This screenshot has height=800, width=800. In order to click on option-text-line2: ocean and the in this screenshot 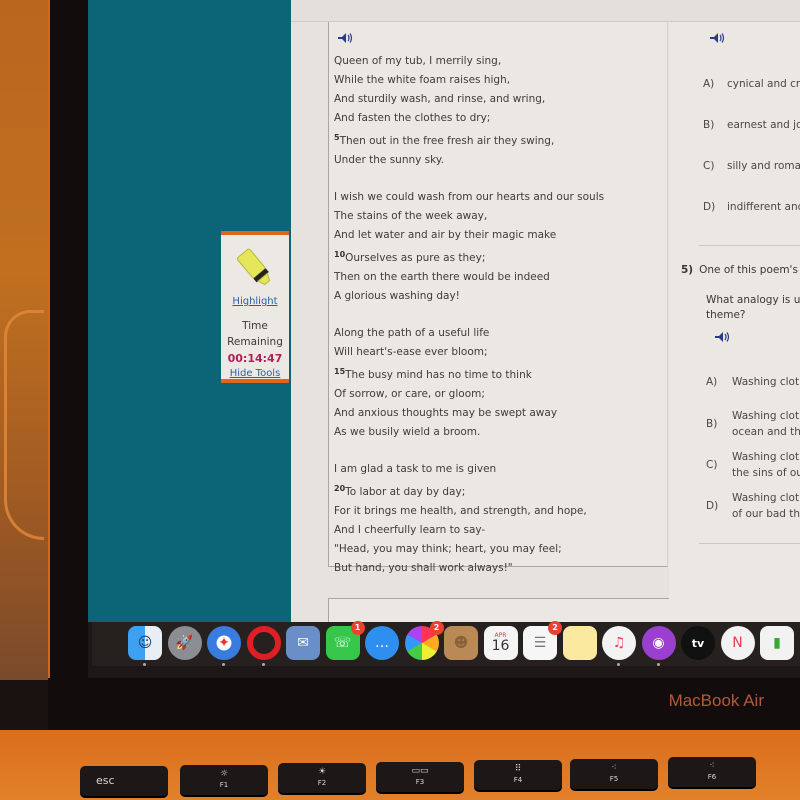, I will do `click(766, 432)`.